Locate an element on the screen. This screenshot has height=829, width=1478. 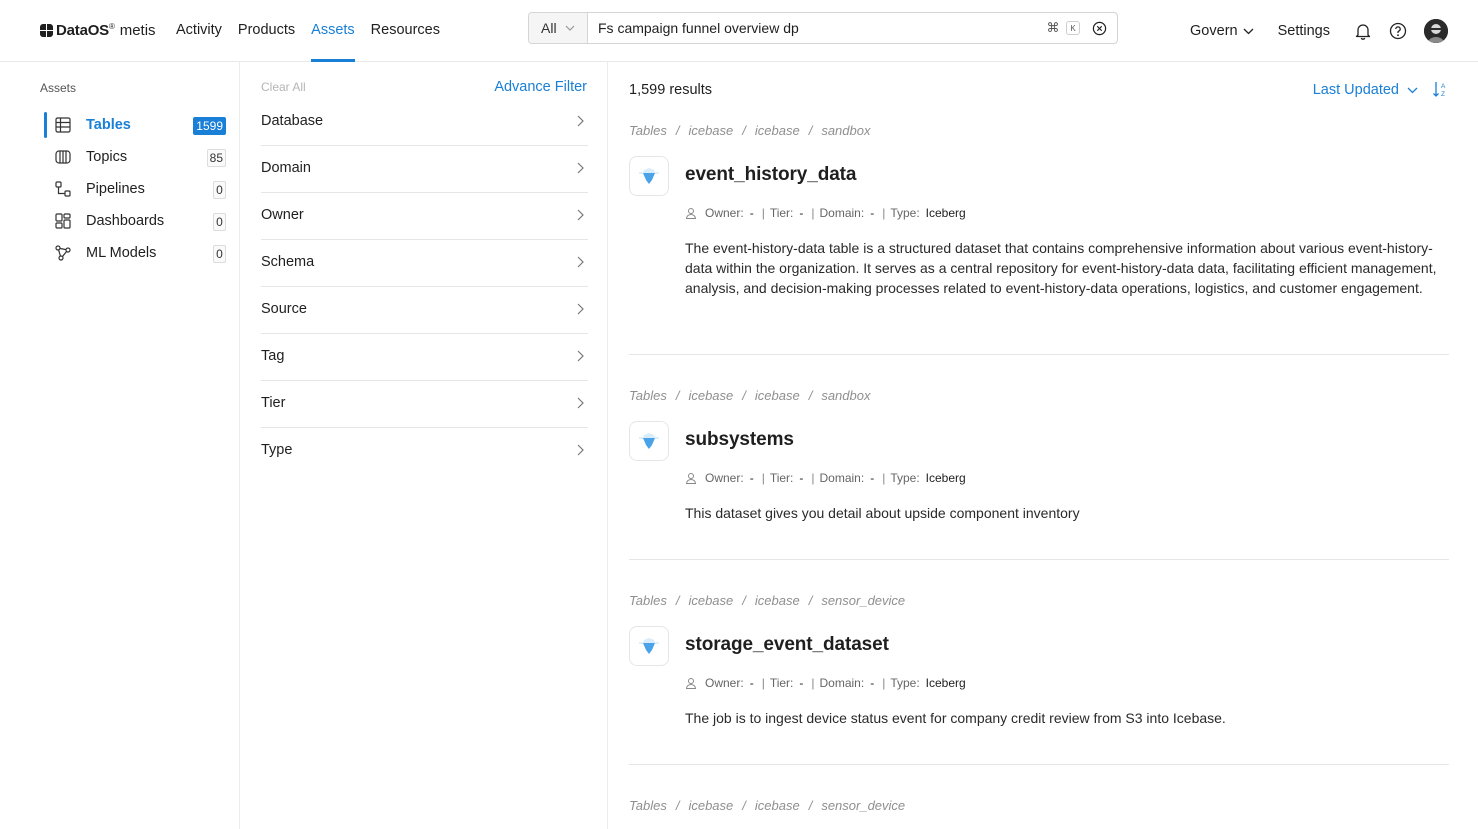
asset-name-link: event_history_data is located at coordinates (770, 175).